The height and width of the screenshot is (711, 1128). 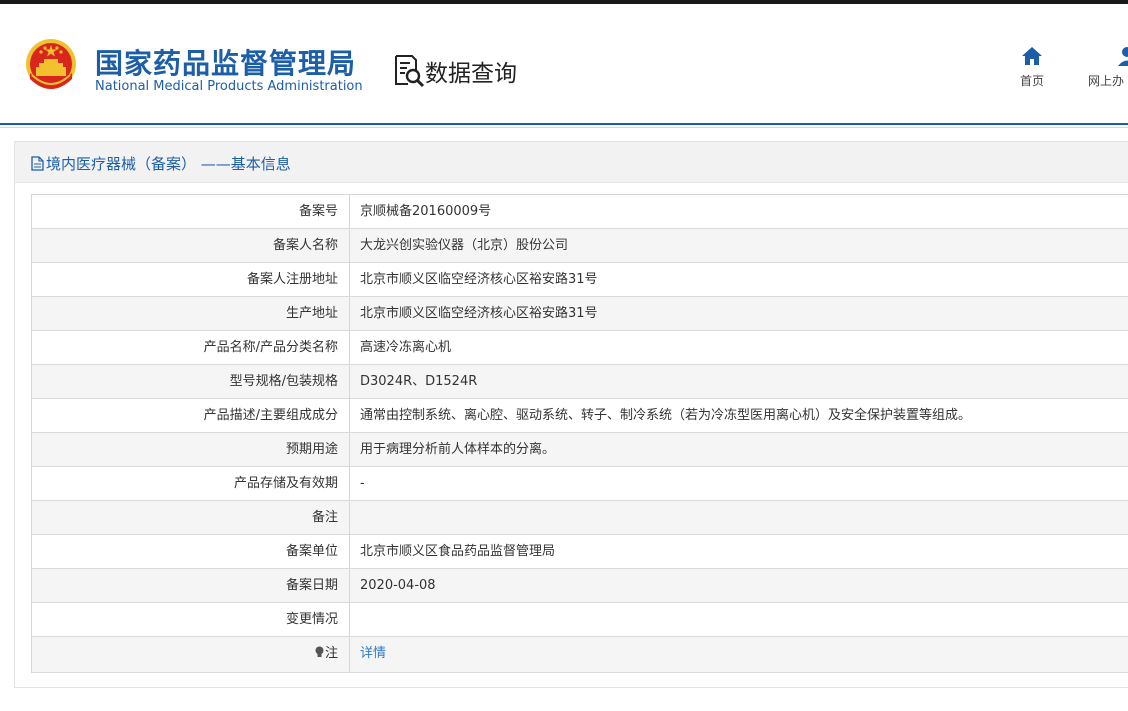 What do you see at coordinates (580, 348) in the screenshot?
I see `table-row: 产品名称/产品分类名称 高速冷冻离心机` at bounding box center [580, 348].